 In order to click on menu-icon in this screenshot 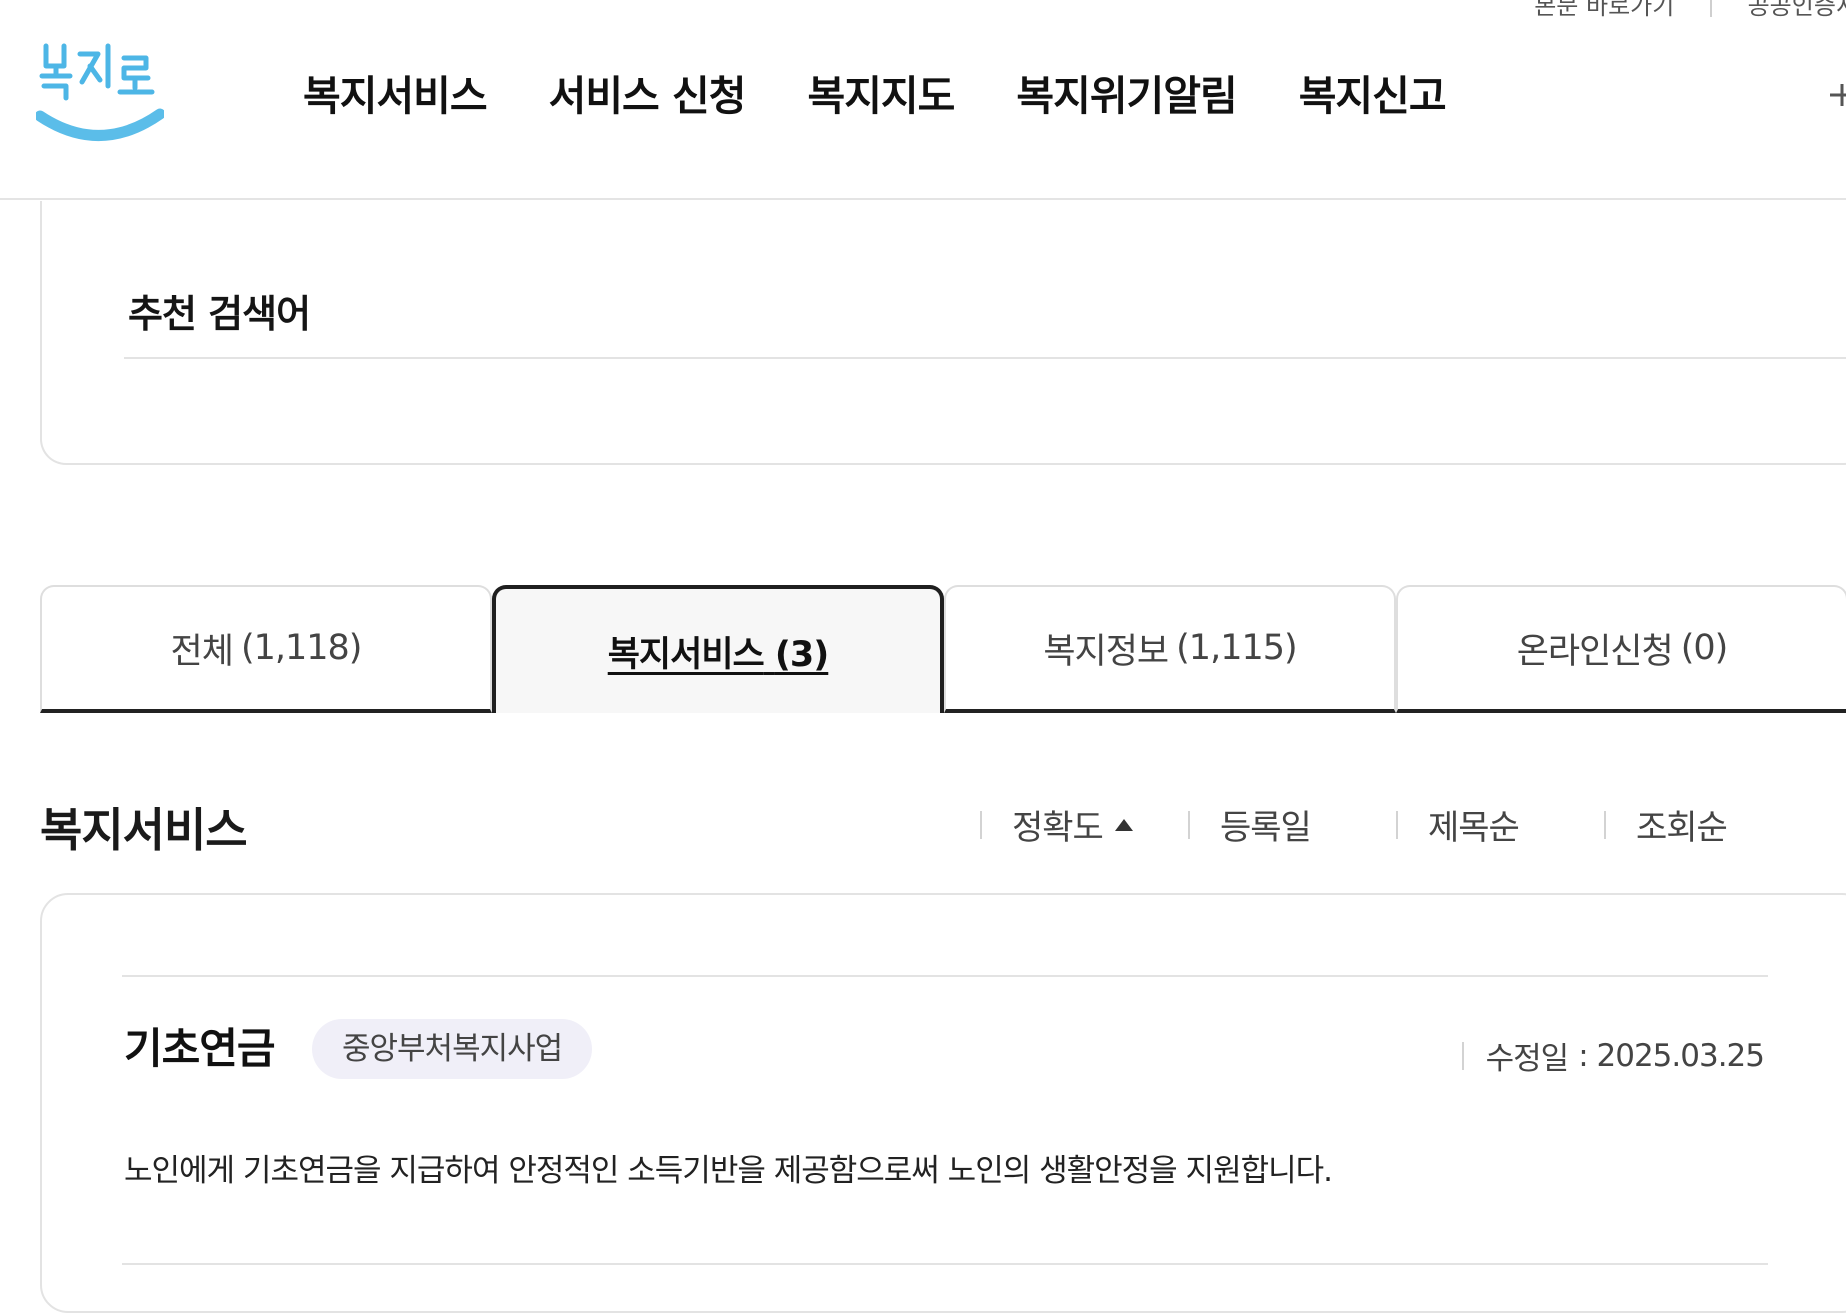, I will do `click(1836, 95)`.